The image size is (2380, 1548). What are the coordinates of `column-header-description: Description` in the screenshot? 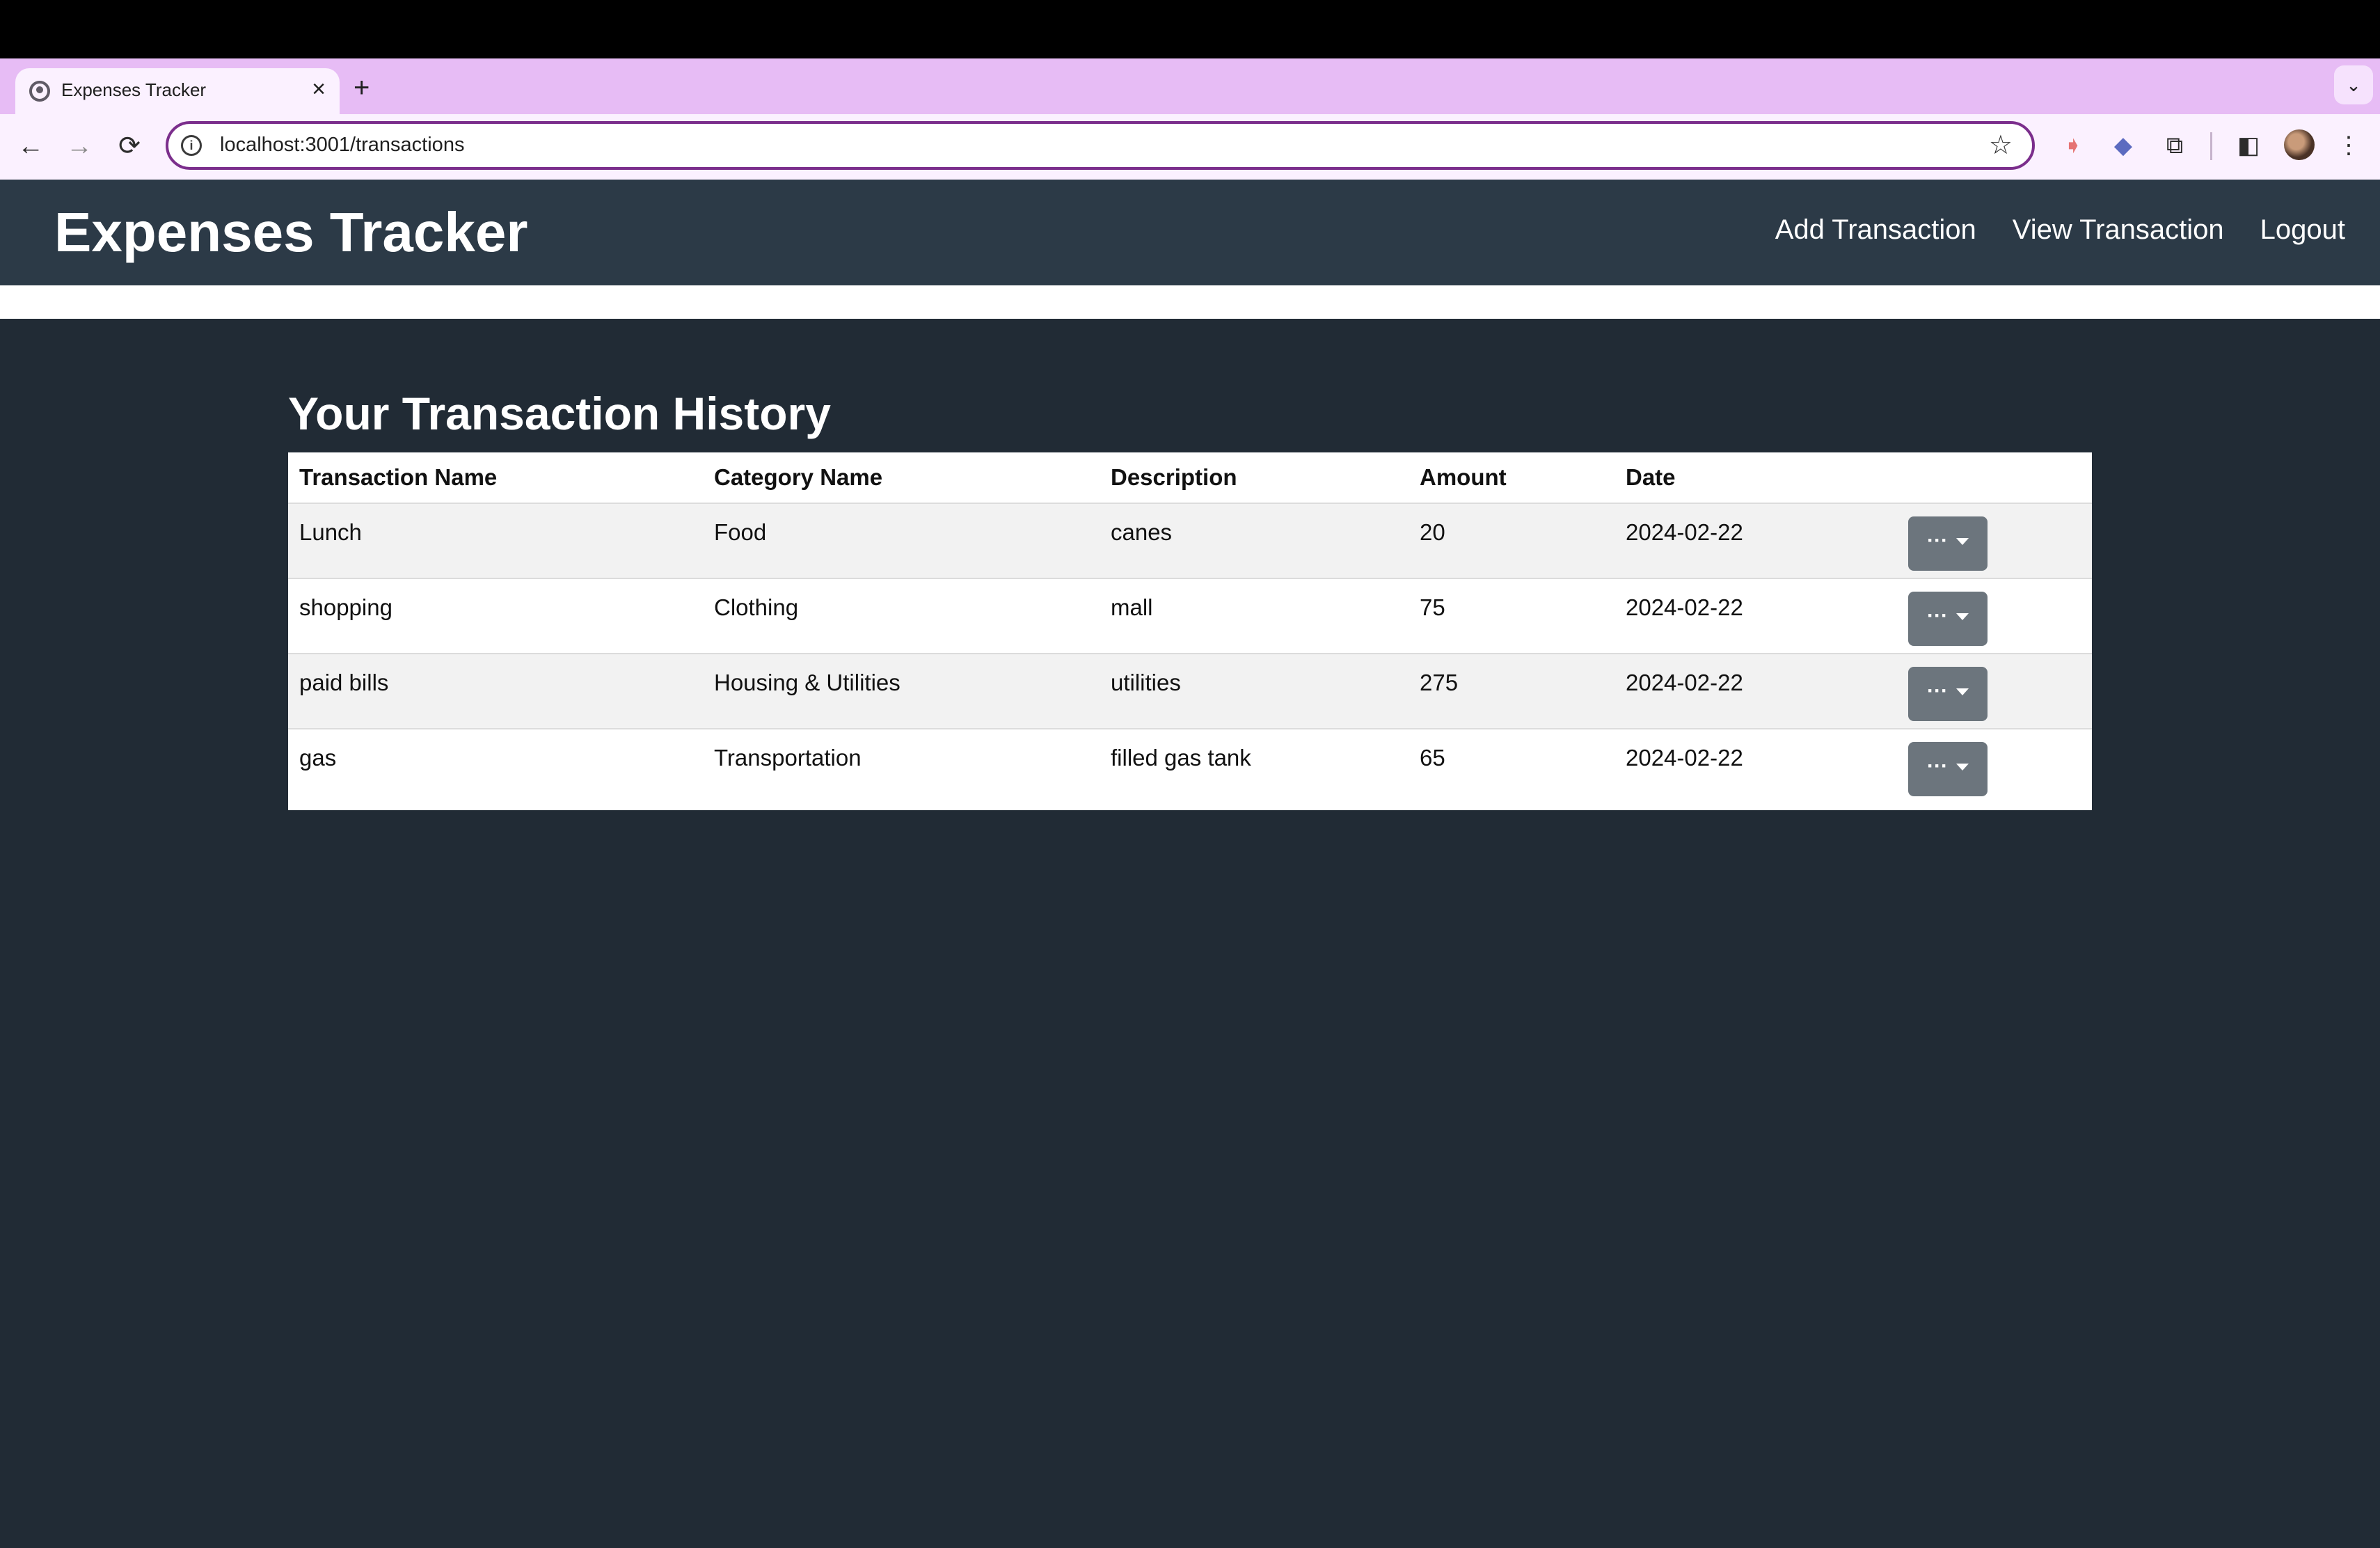 It's located at (1174, 477).